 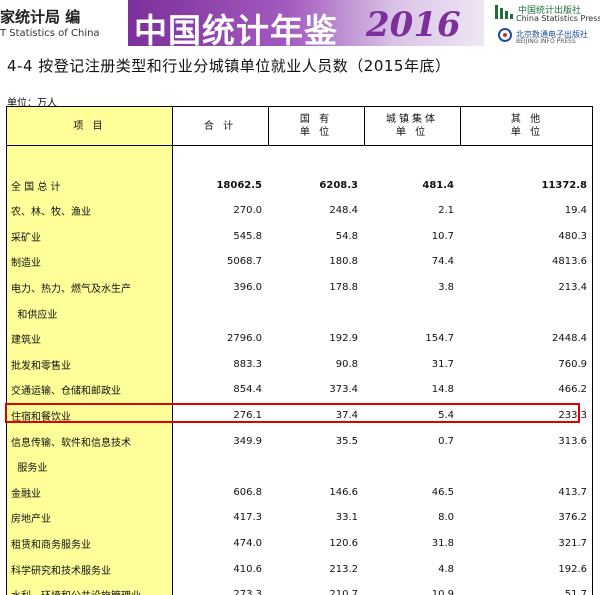 What do you see at coordinates (546, 41) in the screenshot?
I see `beijing-press-name-en: BEIJING INFO PRESS` at bounding box center [546, 41].